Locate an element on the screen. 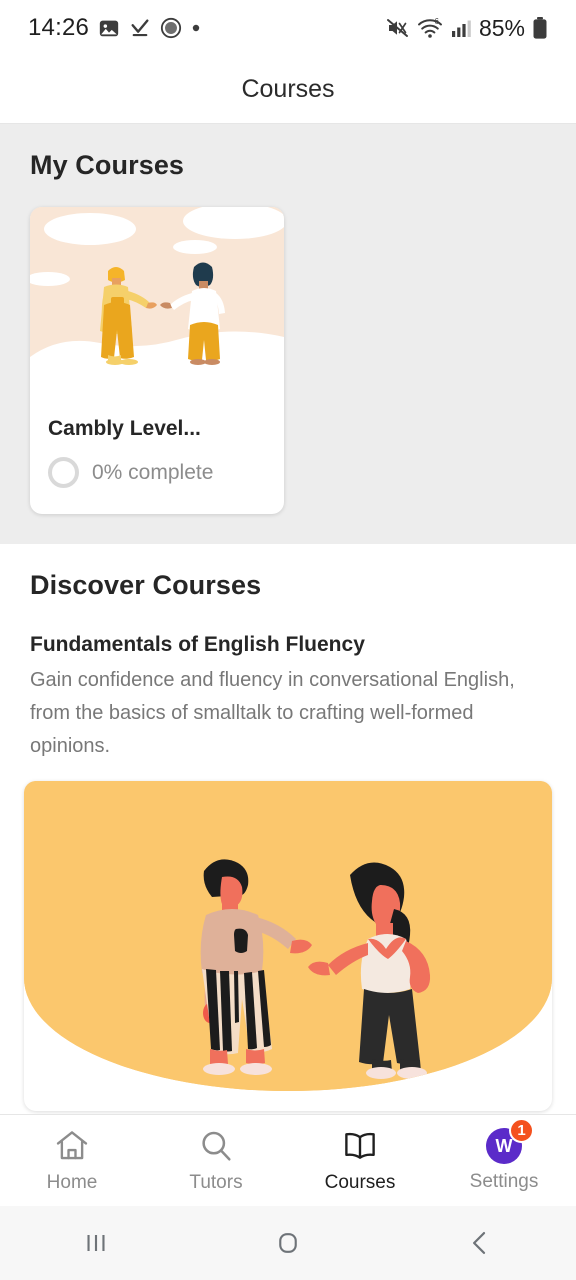 The height and width of the screenshot is (1280, 576). avatar-wrap: W 1 is located at coordinates (510, 1141).